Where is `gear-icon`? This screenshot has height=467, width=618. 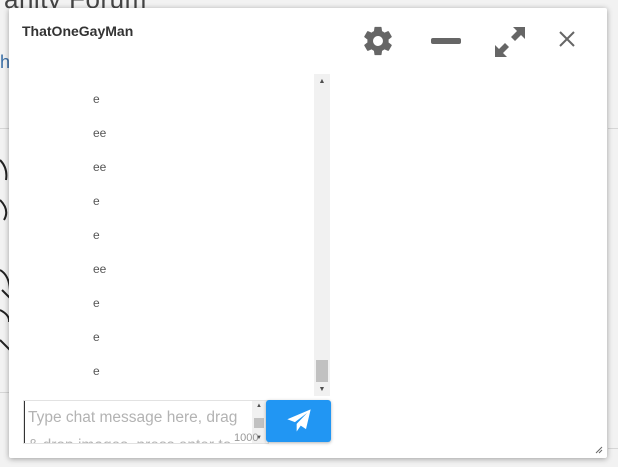 gear-icon is located at coordinates (378, 41).